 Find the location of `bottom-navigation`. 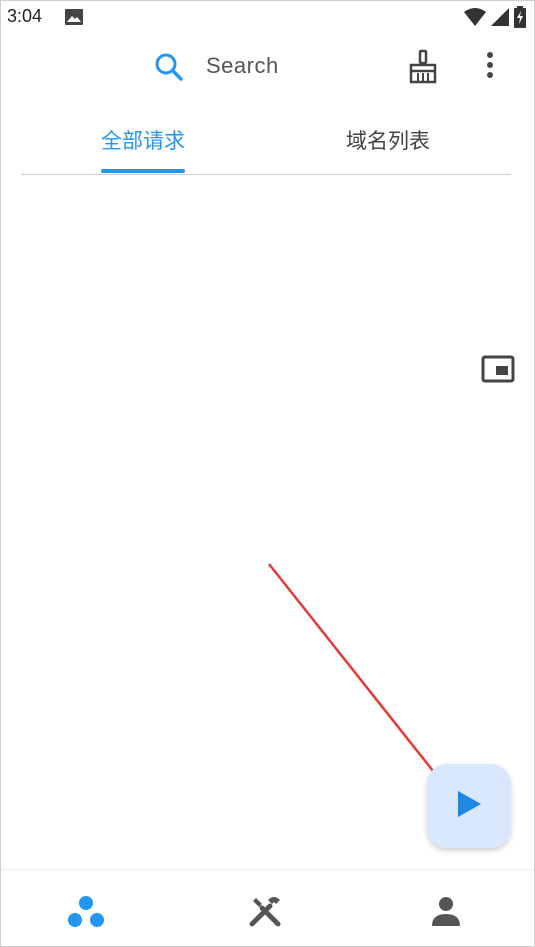

bottom-navigation is located at coordinates (267, 907).